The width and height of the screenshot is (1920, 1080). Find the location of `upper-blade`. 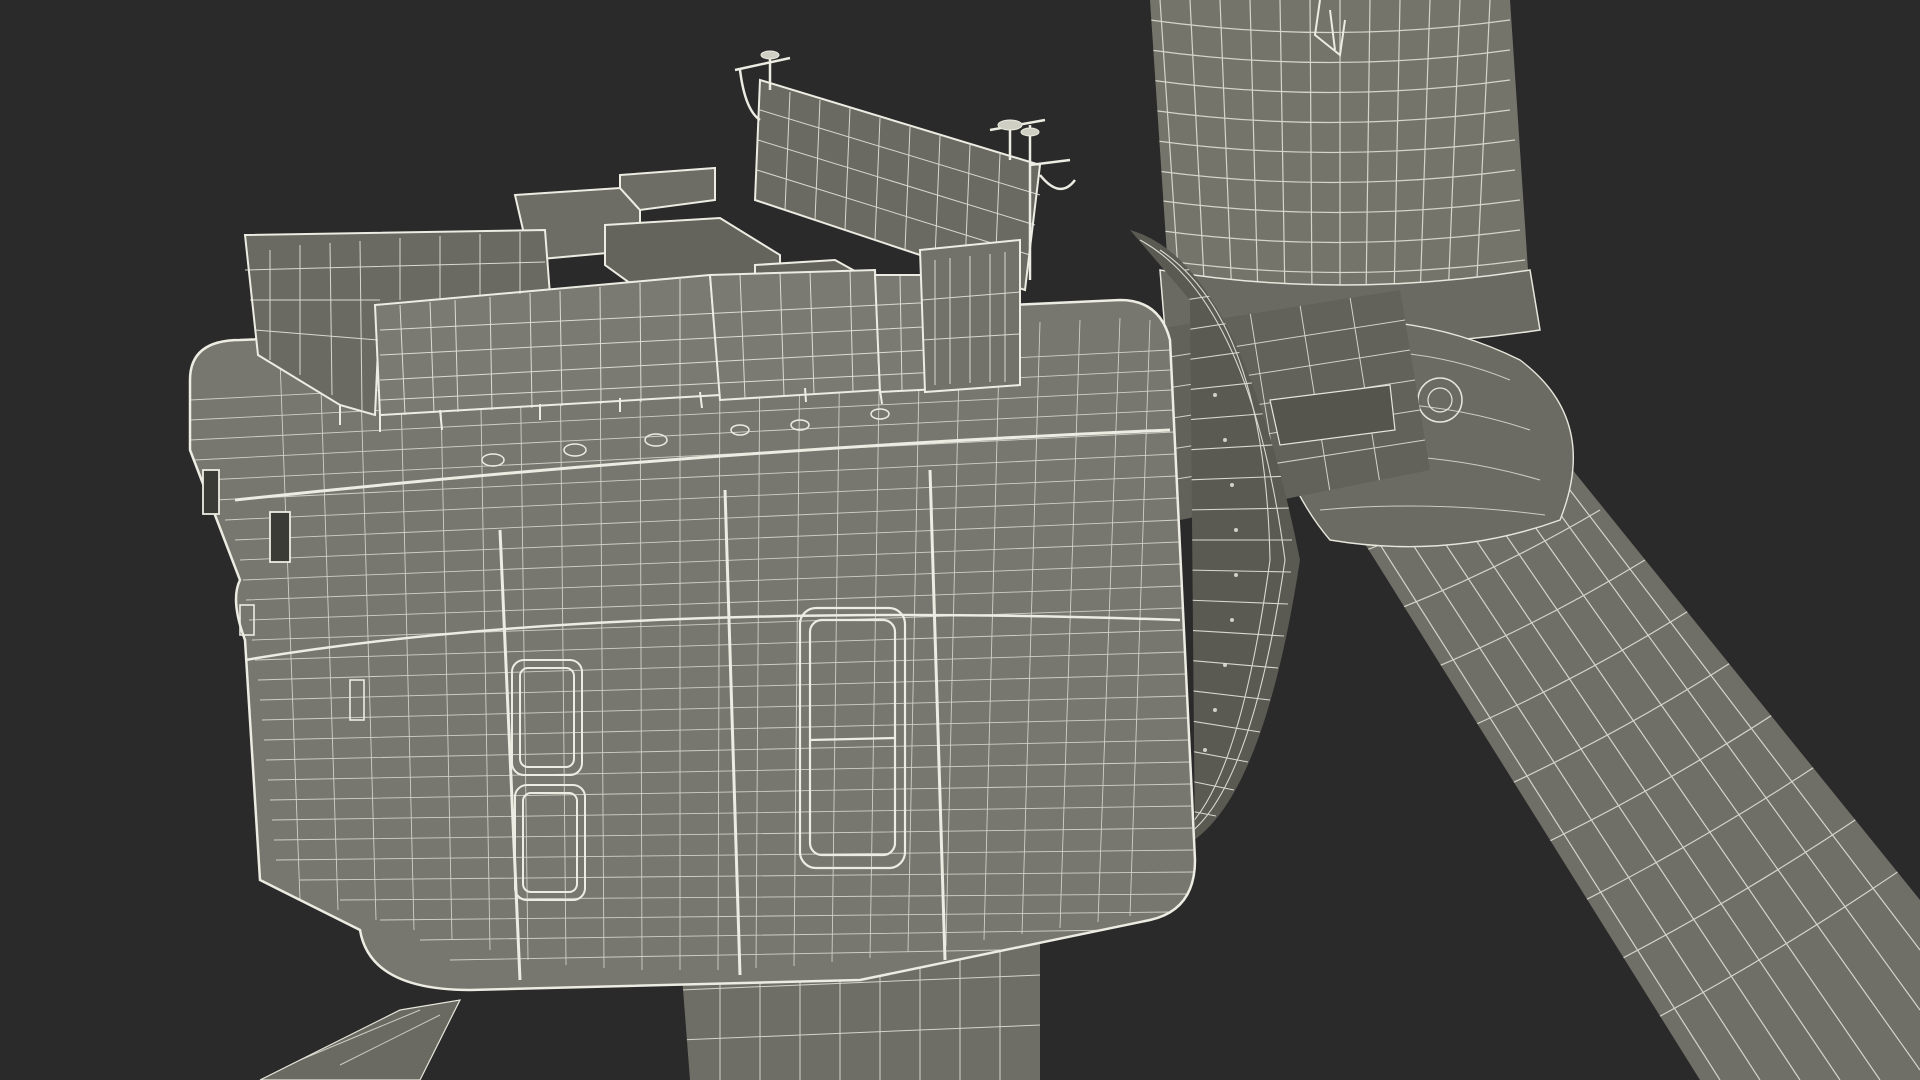

upper-blade is located at coordinates (1345, 173).